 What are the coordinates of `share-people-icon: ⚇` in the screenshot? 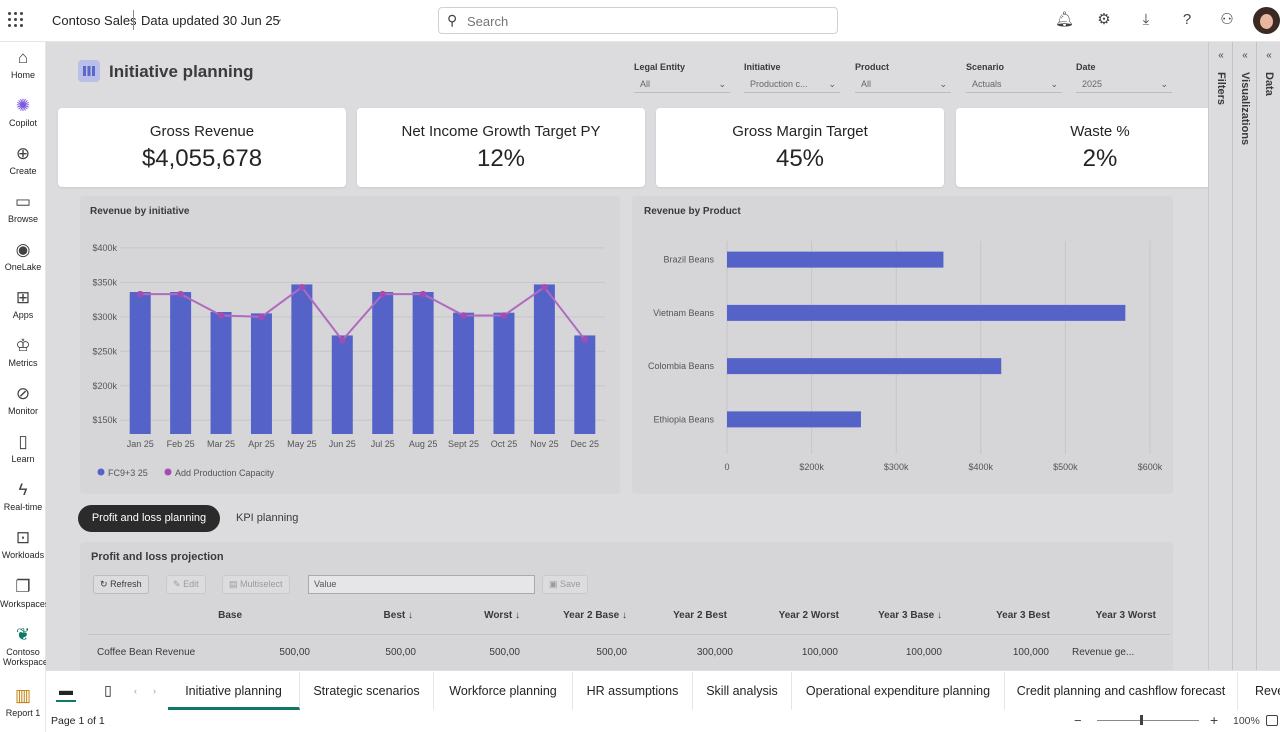 It's located at (1227, 20).